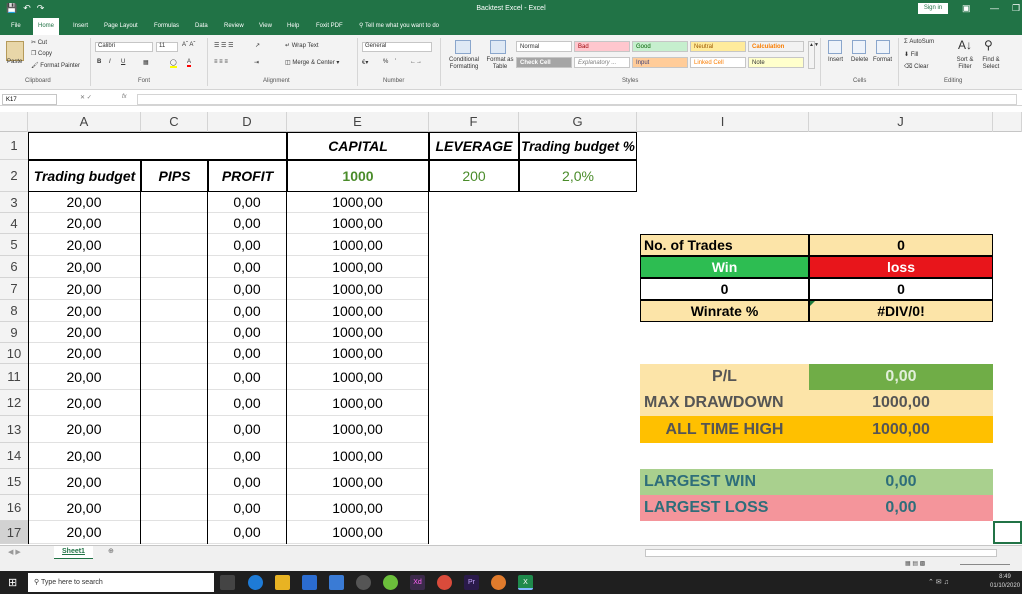 Image resolution: width=1022 pixels, height=594 pixels. I want to click on format-cells-icon, so click(883, 47).